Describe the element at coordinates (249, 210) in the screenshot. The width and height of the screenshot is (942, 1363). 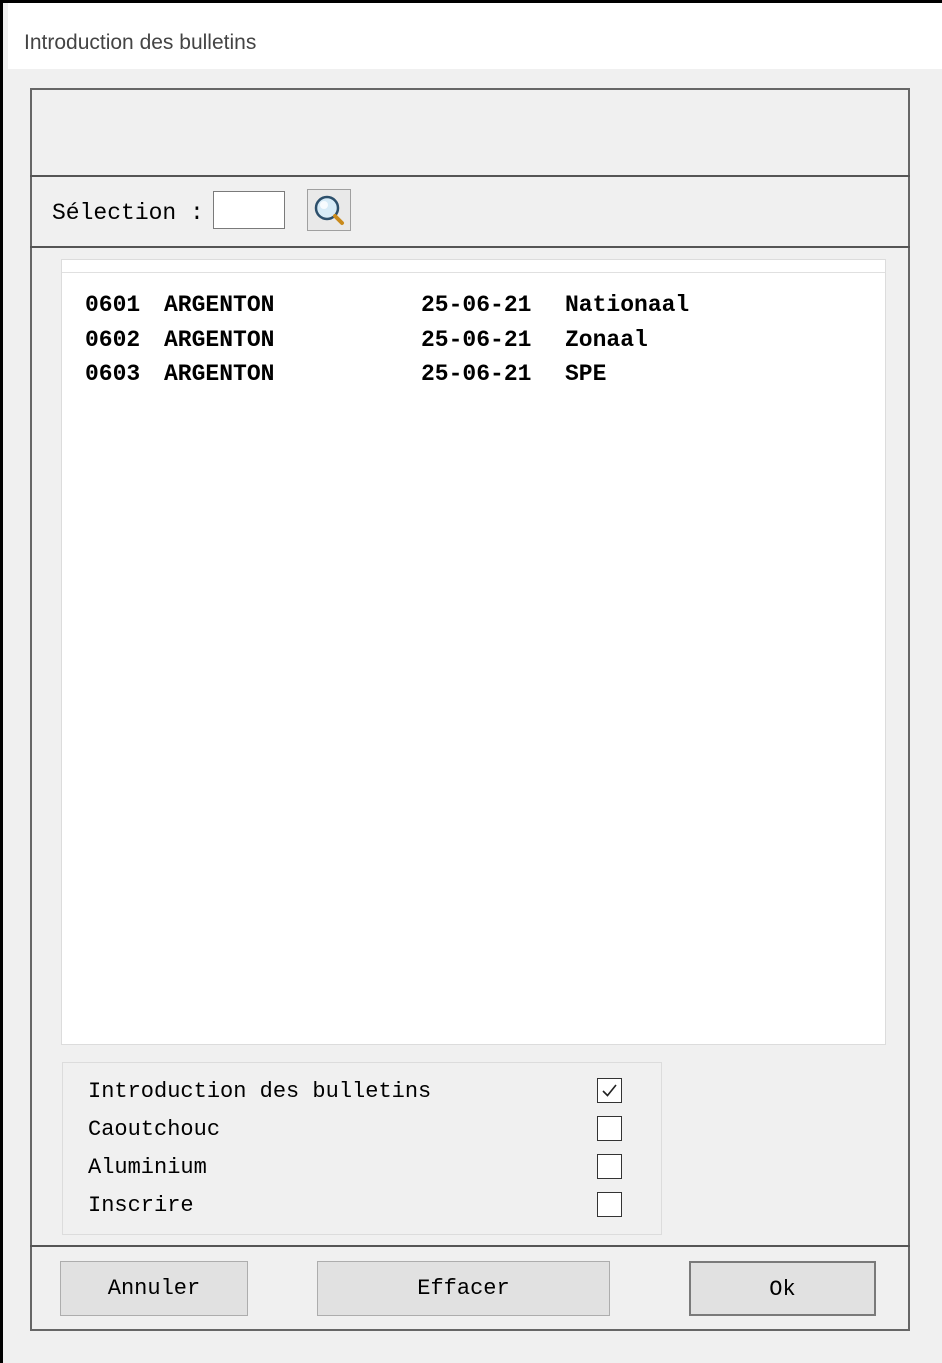
I see `selection-input` at that location.